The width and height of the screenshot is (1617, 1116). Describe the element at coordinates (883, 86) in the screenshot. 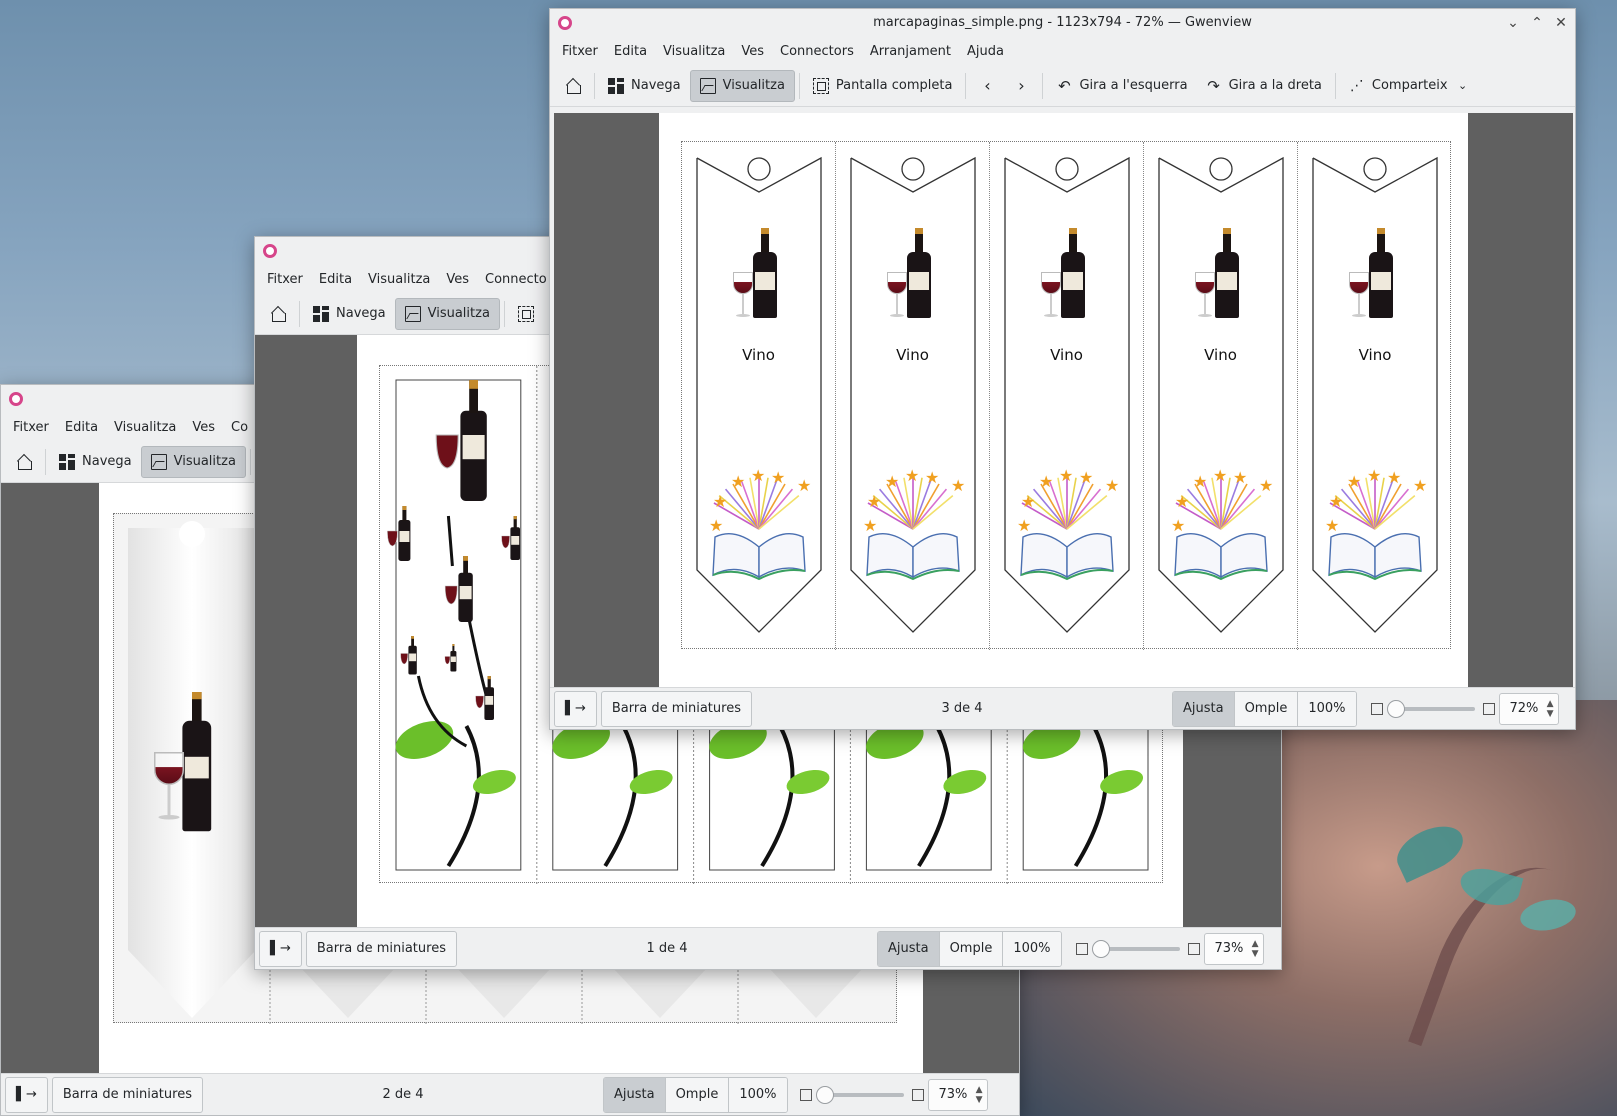

I see `fullscreen-button: Pantalla completa` at that location.